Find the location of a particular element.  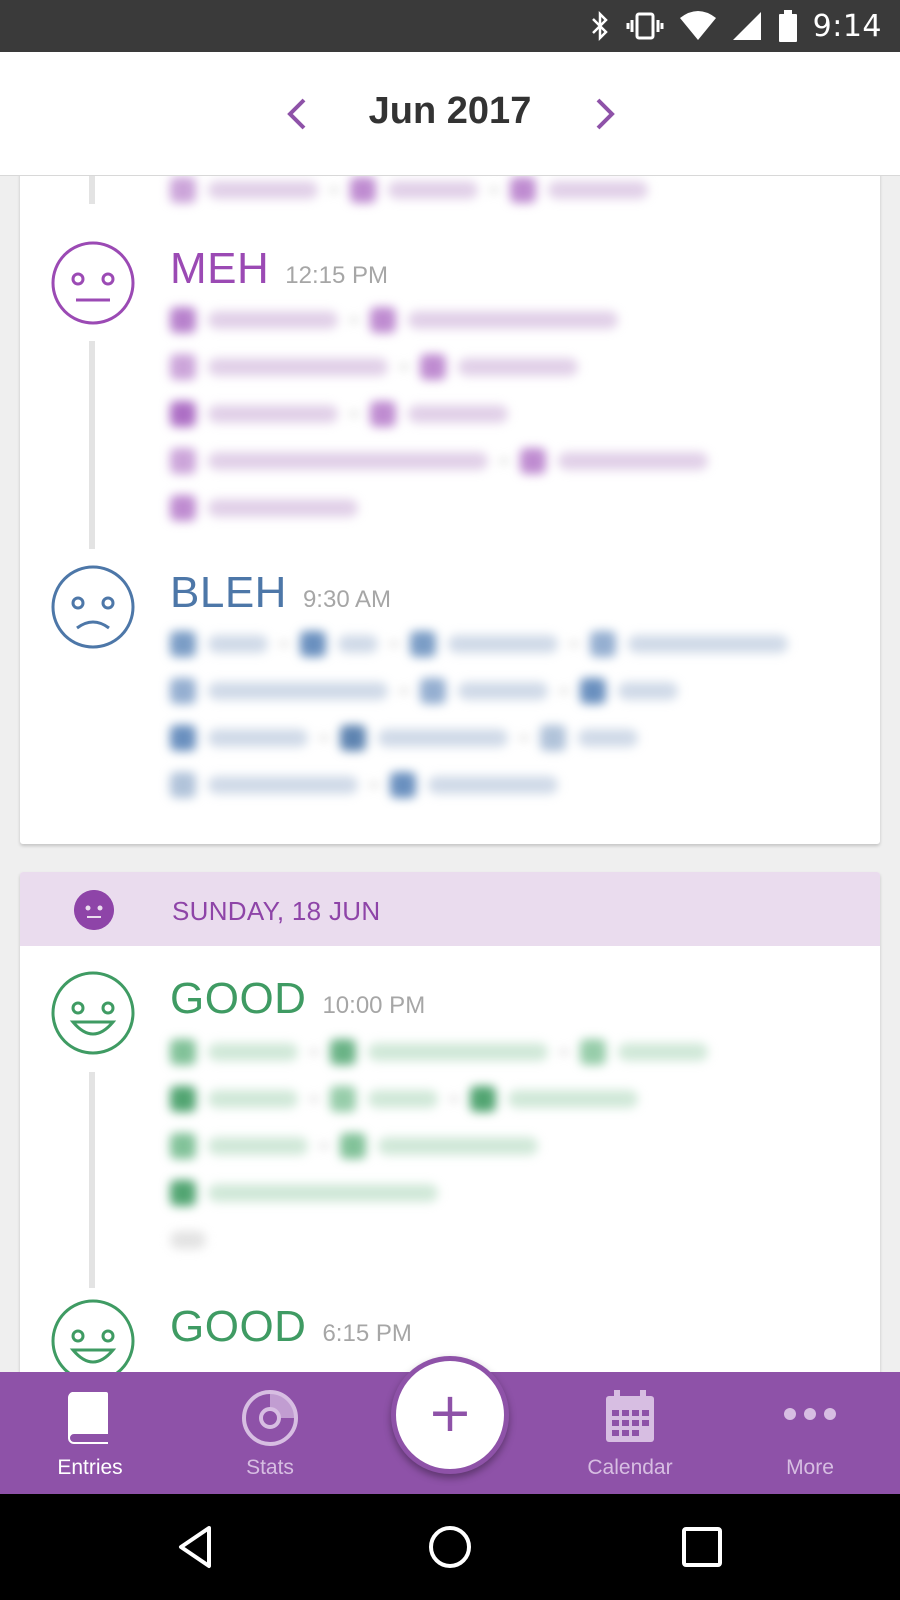

home-icon is located at coordinates (450, 1547).